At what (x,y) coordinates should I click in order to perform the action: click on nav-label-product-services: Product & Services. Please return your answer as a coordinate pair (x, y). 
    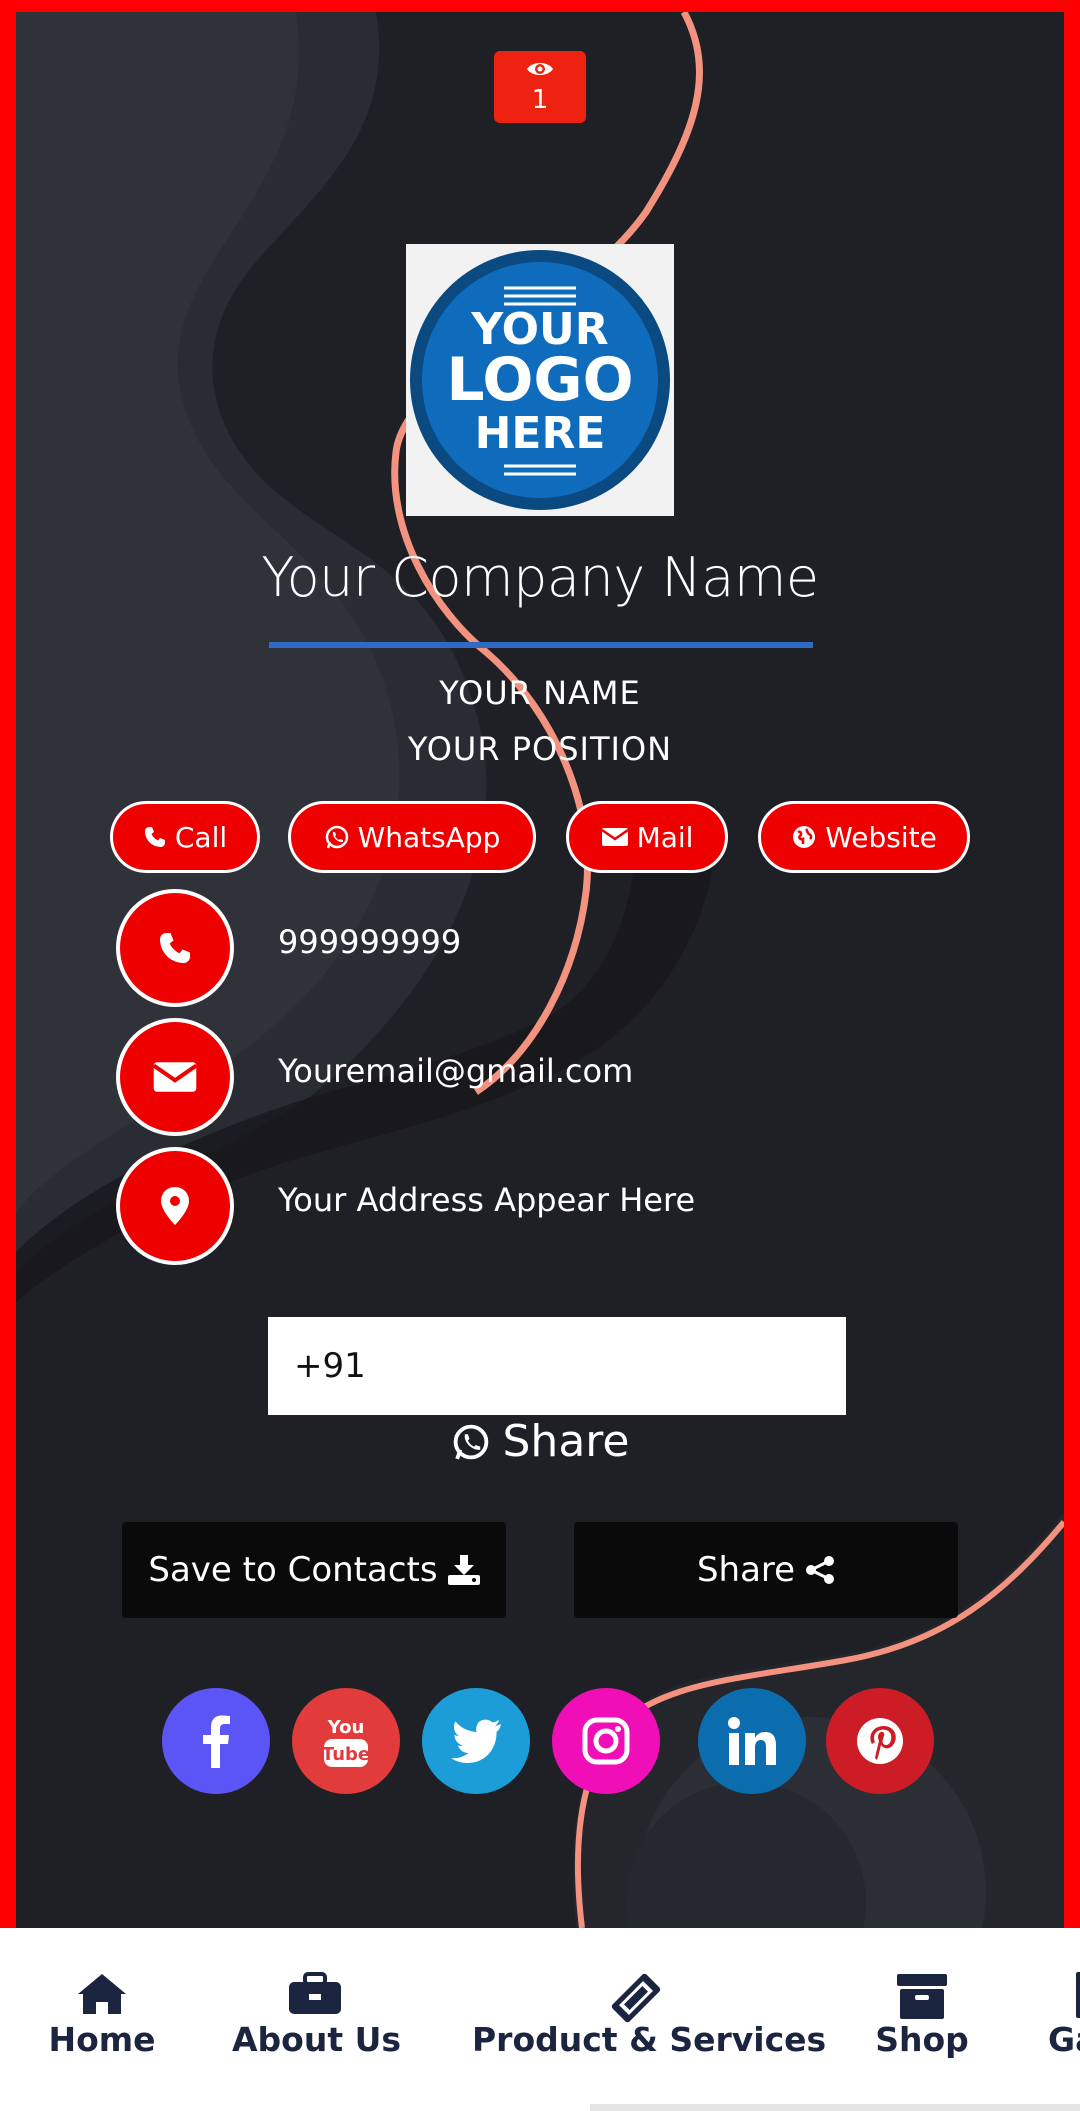
    Looking at the image, I should click on (649, 2039).